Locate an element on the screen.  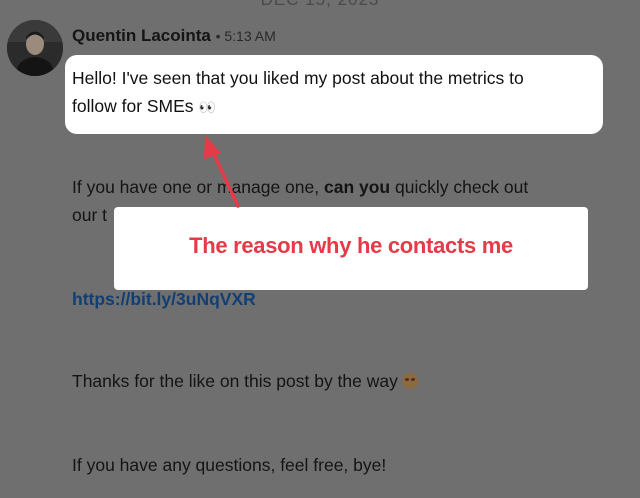
avatar is located at coordinates (35, 48).